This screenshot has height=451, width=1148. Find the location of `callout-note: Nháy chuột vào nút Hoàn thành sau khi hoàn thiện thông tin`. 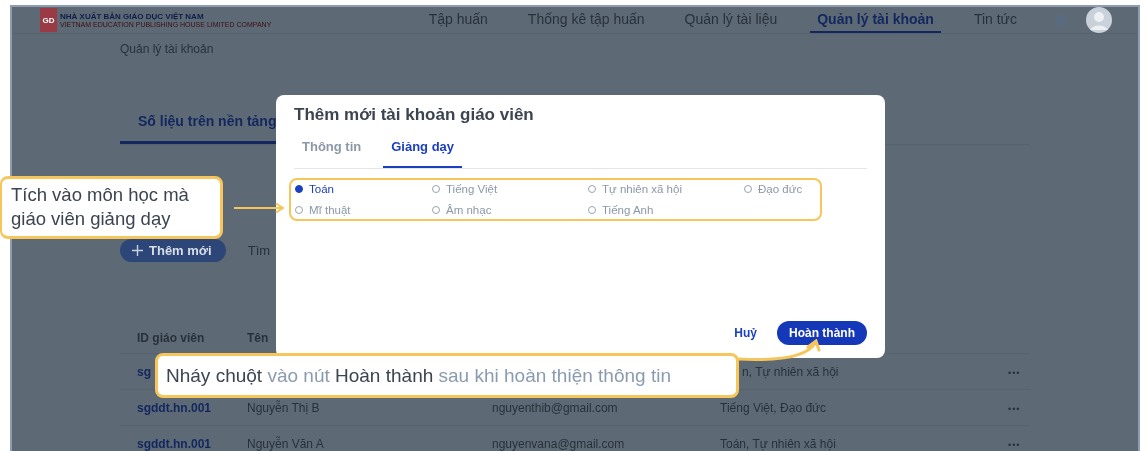

callout-note: Nháy chuột vào nút Hoàn thành sau khi hoàn thiện thông tin is located at coordinates (447, 375).